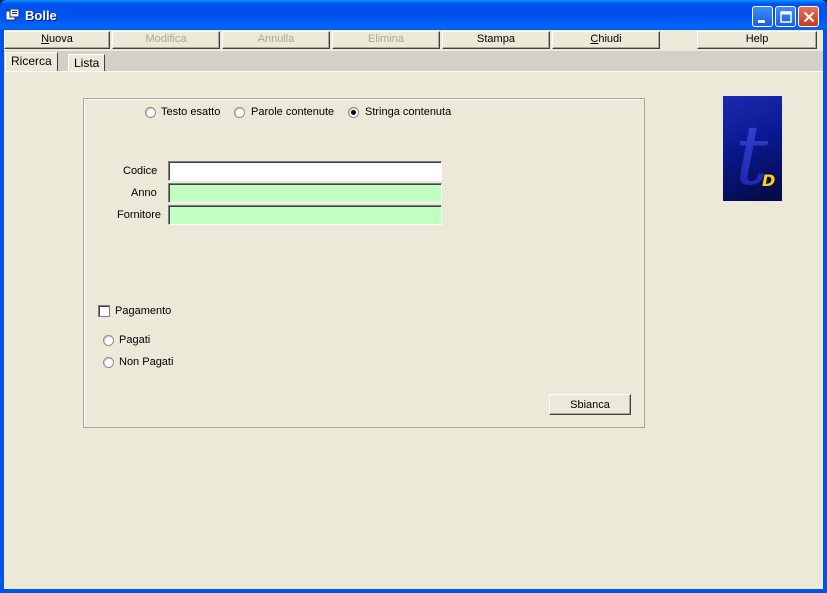 The width and height of the screenshot is (827, 593). Describe the element at coordinates (140, 171) in the screenshot. I see `codice-label: Codice` at that location.